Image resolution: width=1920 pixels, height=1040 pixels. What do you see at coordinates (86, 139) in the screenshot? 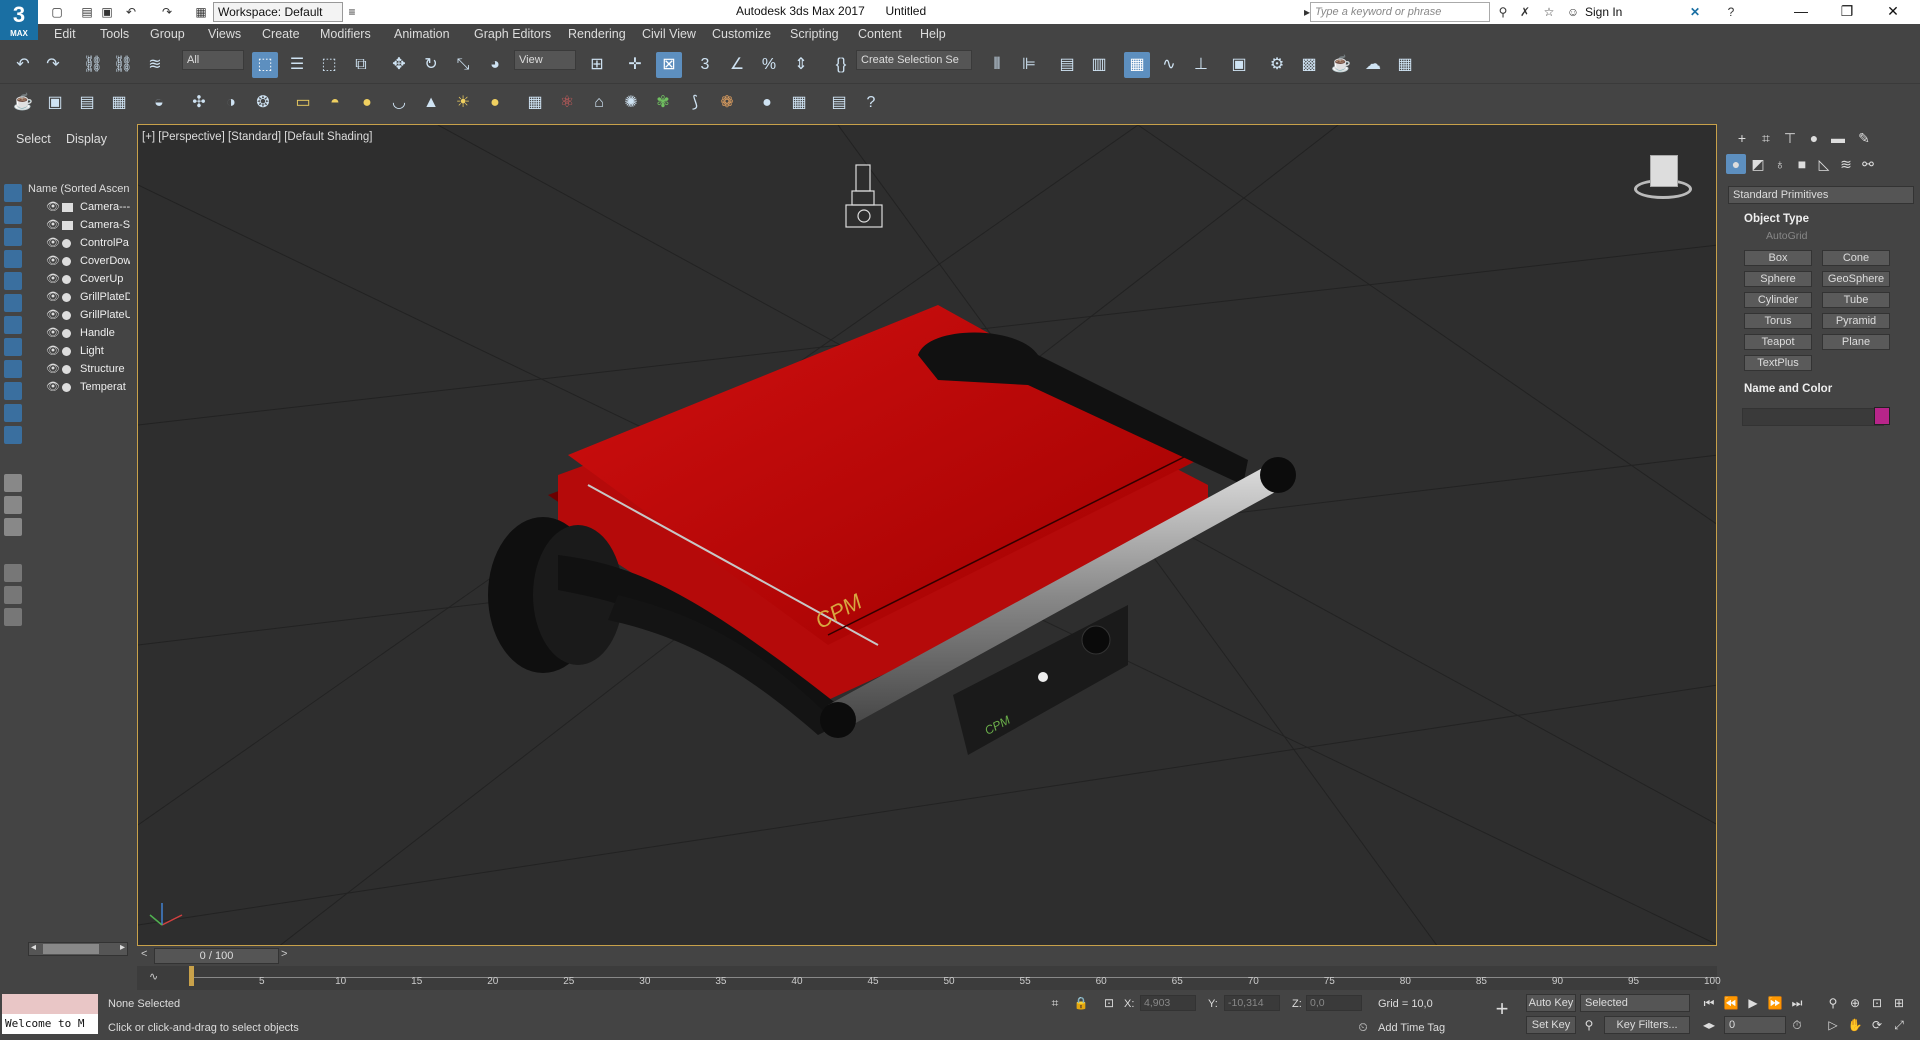
I see `tab-display: Display` at bounding box center [86, 139].